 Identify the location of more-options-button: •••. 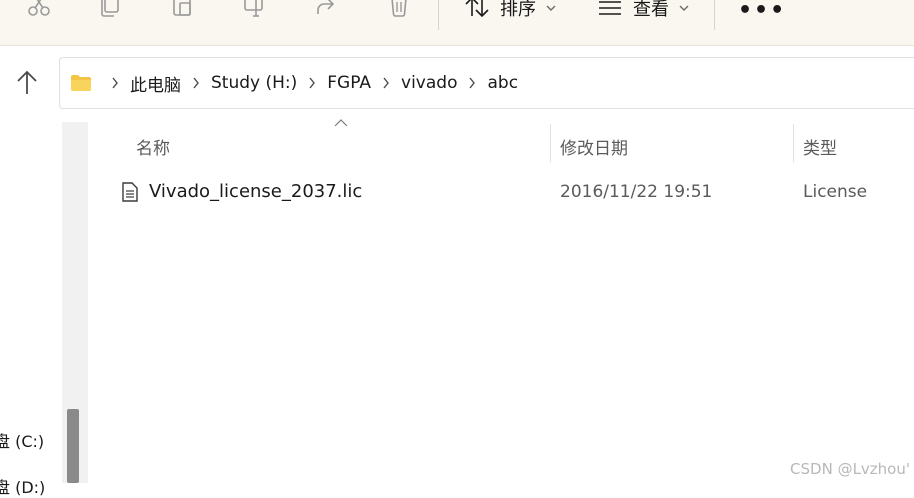
(762, 11).